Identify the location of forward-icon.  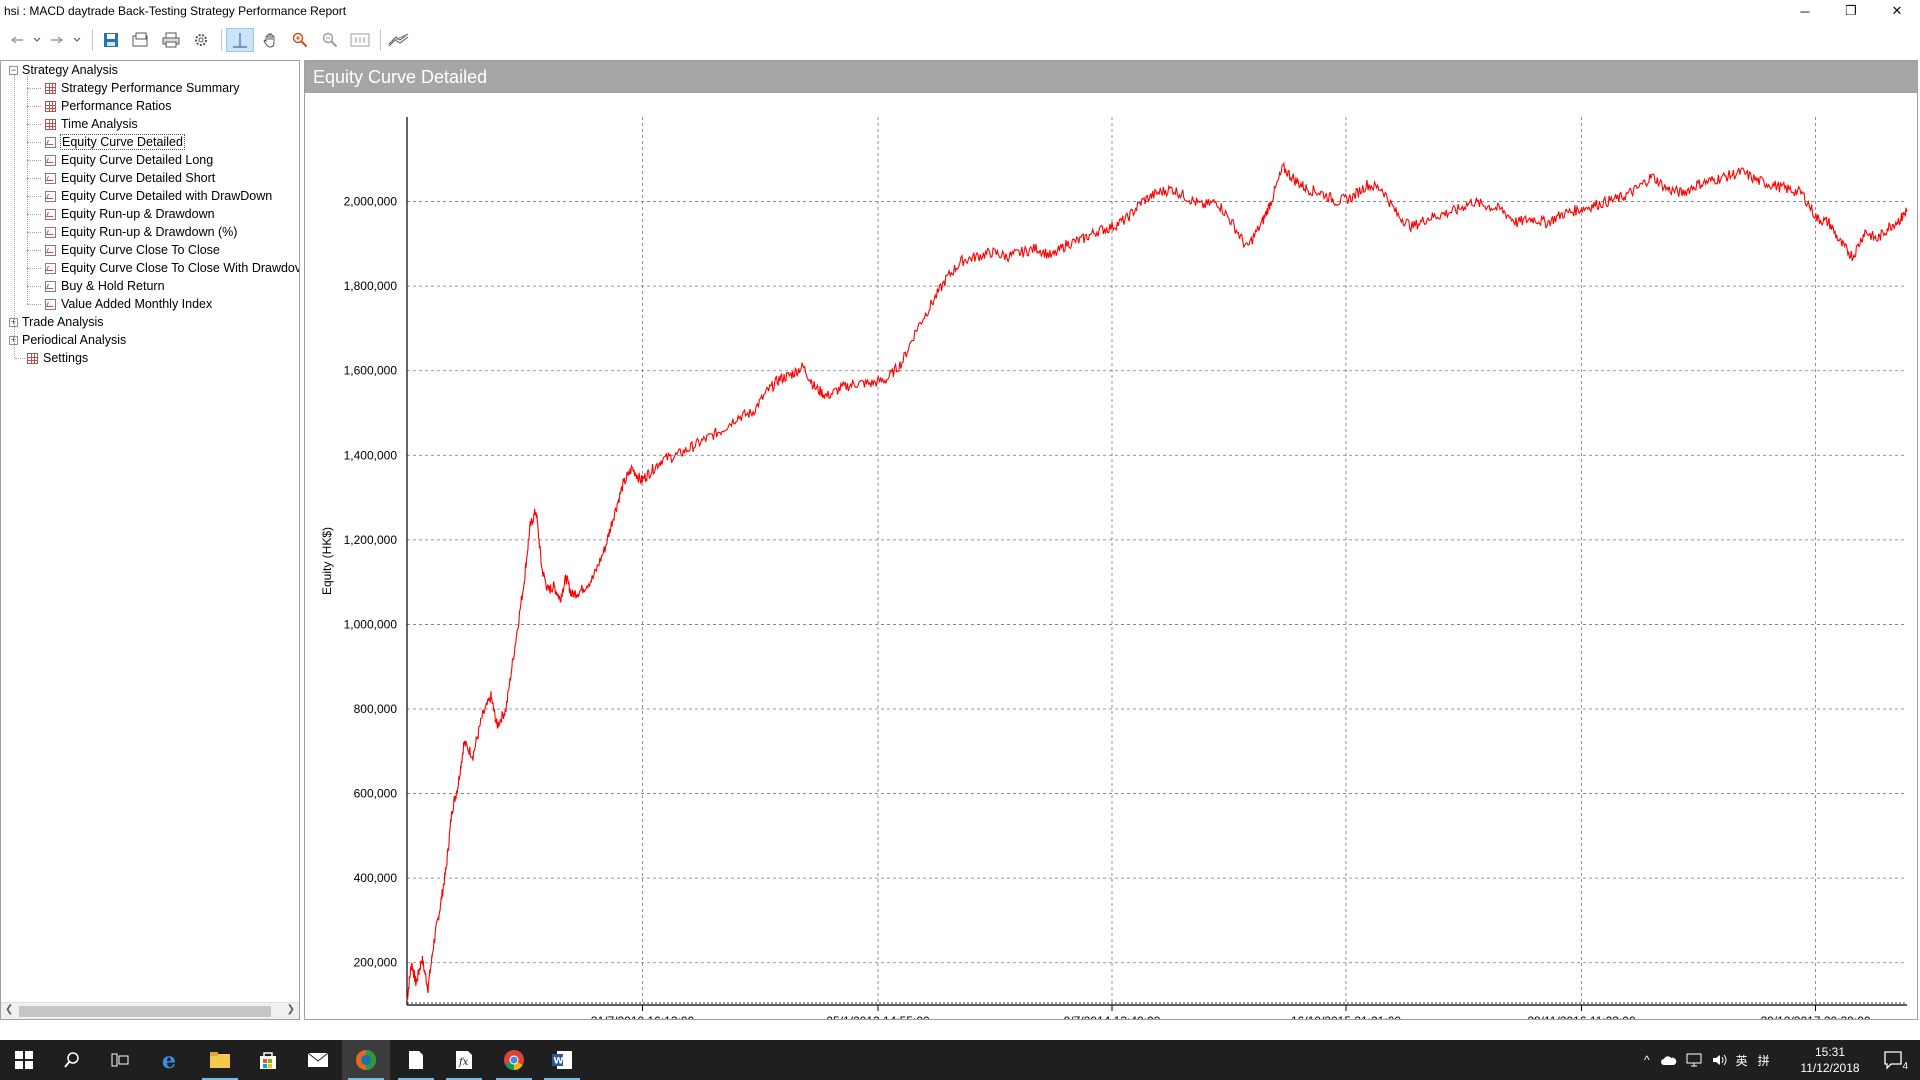
(57, 40).